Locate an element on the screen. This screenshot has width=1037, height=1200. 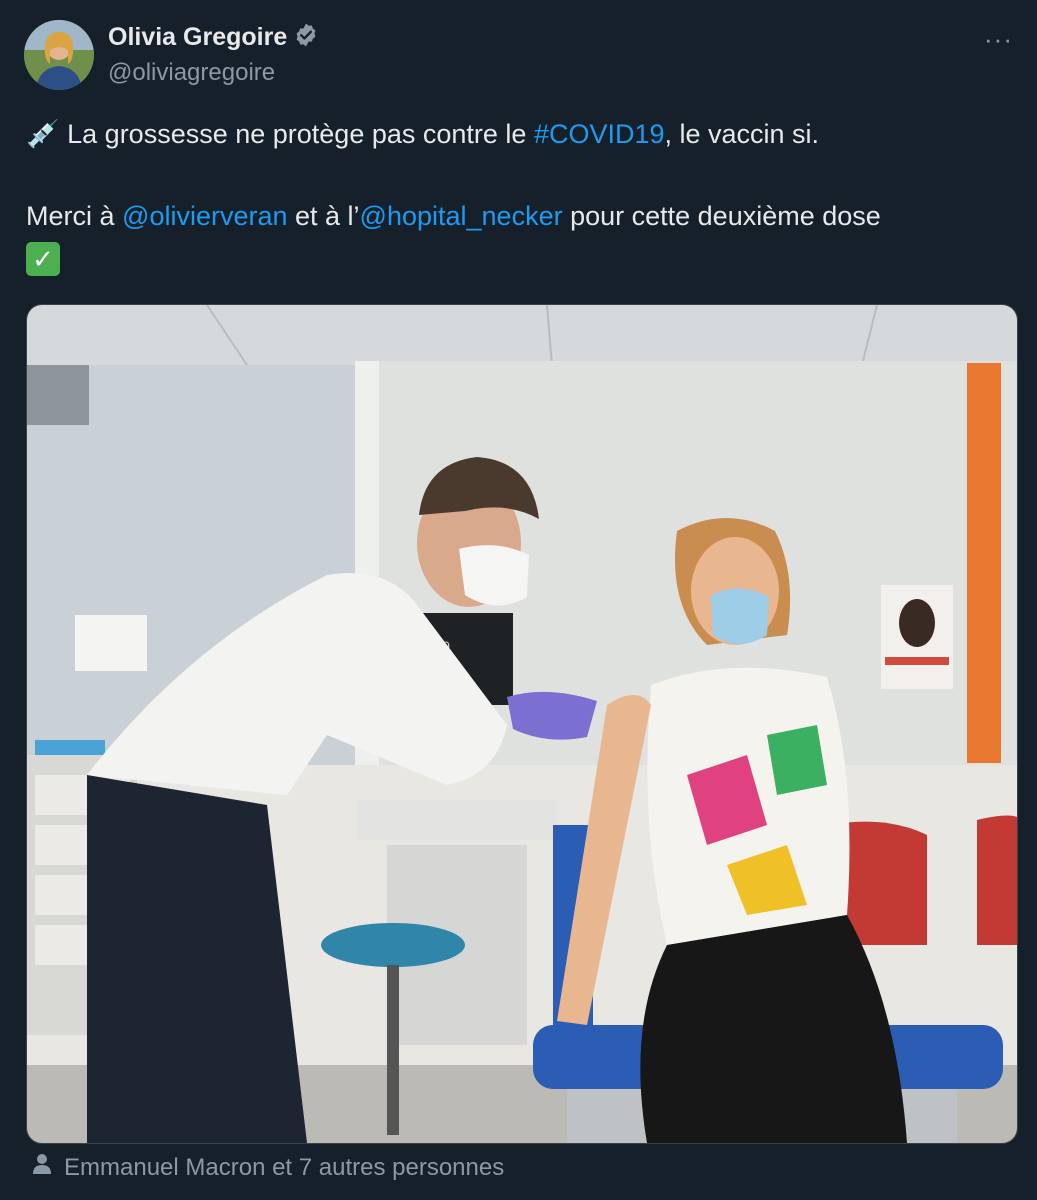
tweet-text-segment: Merci à is located at coordinates (74, 216).